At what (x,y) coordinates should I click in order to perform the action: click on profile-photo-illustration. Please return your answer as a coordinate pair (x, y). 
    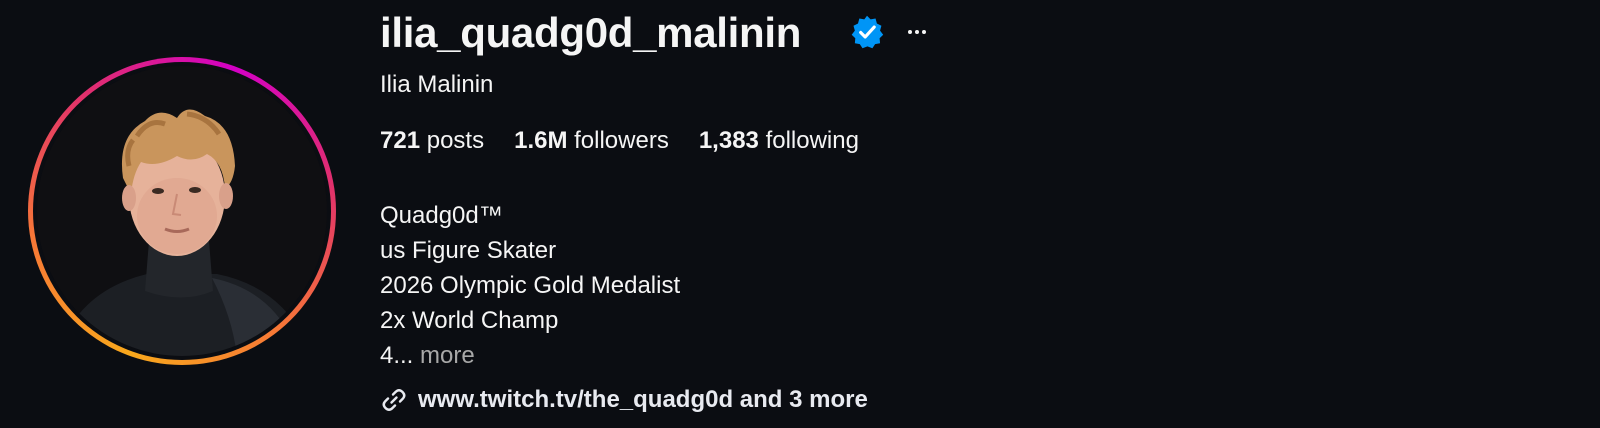
    Looking at the image, I should click on (182, 211).